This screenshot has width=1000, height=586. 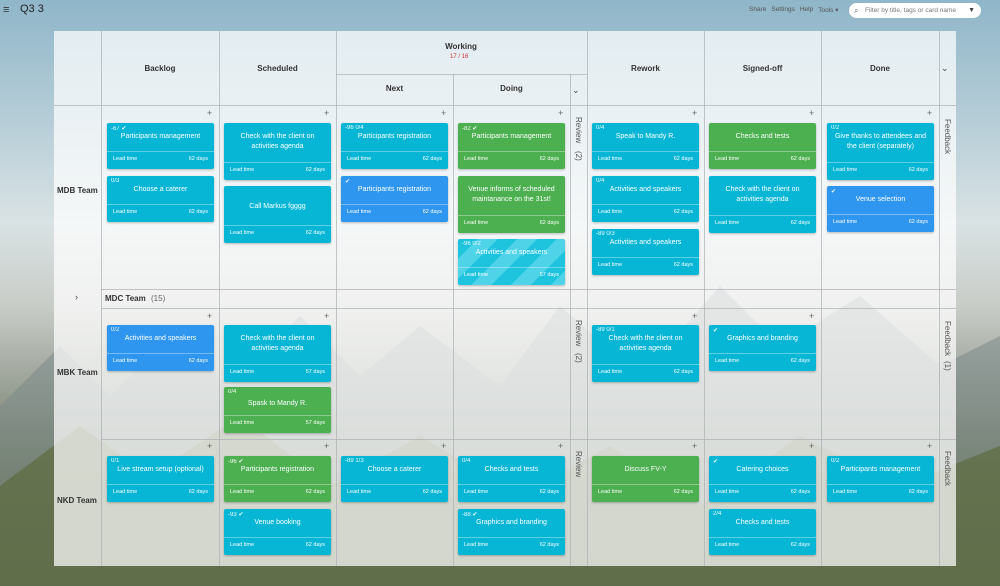 I want to click on column-signed-off: Signed-off, so click(x=762, y=68).